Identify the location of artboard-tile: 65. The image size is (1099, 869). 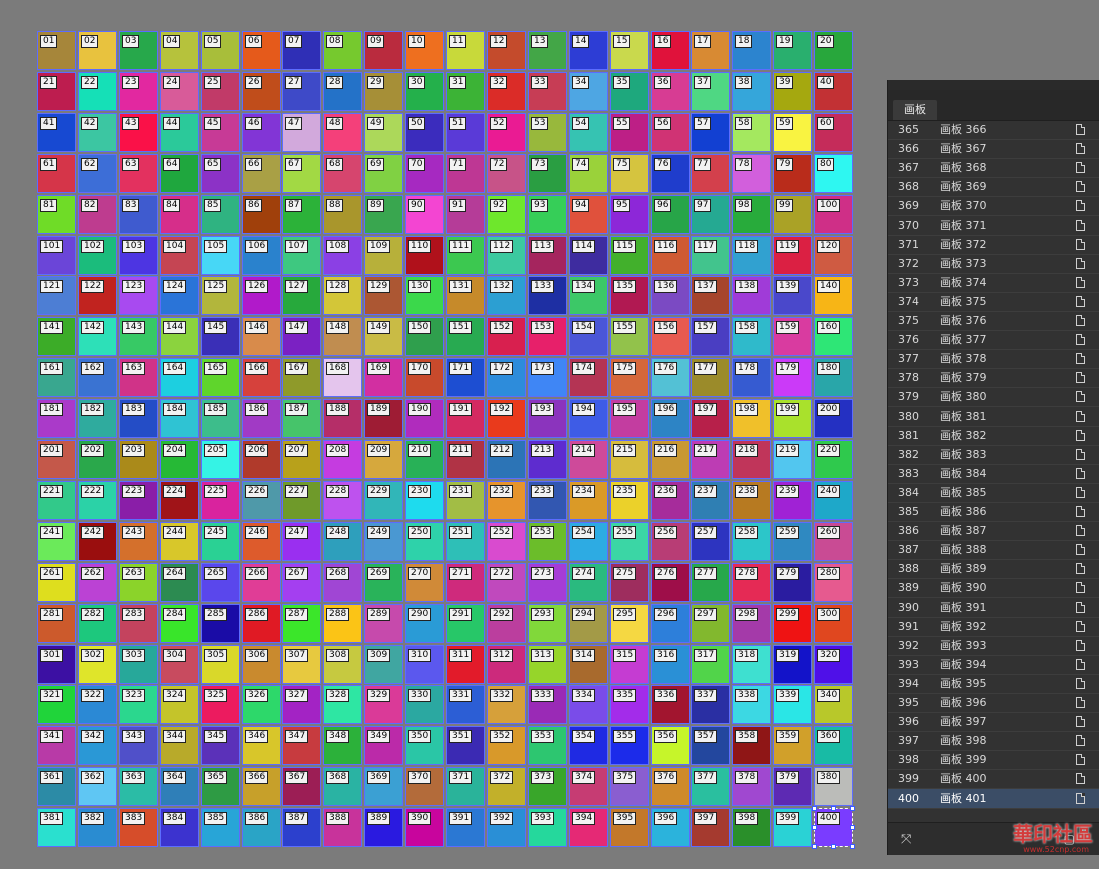
(220, 173).